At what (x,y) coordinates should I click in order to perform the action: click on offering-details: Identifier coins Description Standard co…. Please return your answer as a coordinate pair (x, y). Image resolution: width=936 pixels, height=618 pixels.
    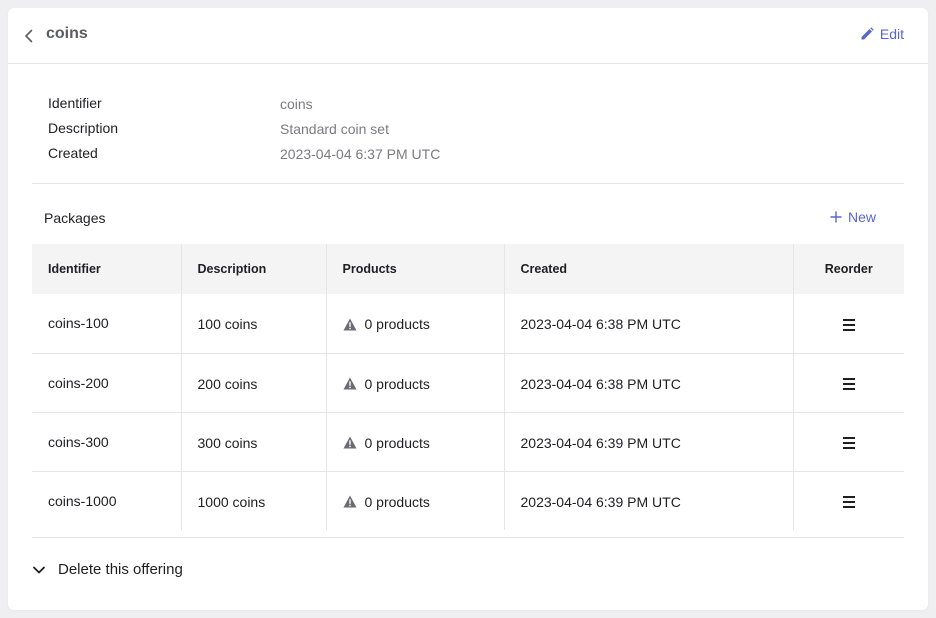
    Looking at the image, I should click on (244, 127).